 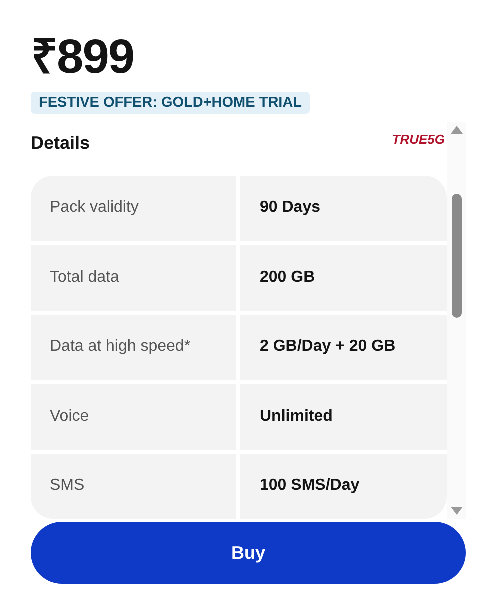 I want to click on table-cell: SMS, so click(x=133, y=486).